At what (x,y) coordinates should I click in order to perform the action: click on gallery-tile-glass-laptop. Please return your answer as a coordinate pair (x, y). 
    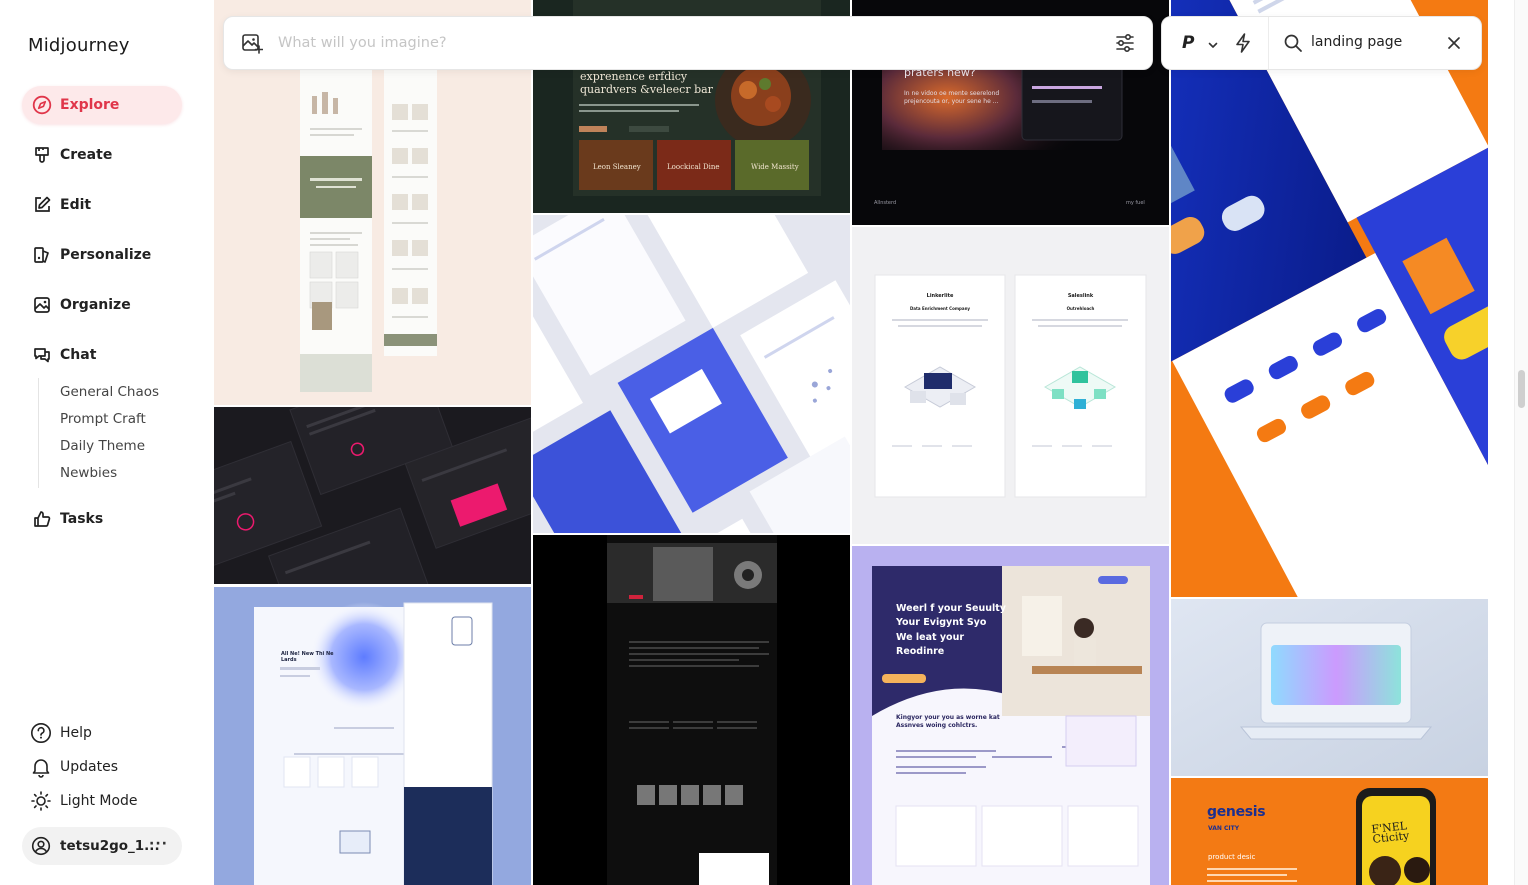
    Looking at the image, I should click on (1329, 687).